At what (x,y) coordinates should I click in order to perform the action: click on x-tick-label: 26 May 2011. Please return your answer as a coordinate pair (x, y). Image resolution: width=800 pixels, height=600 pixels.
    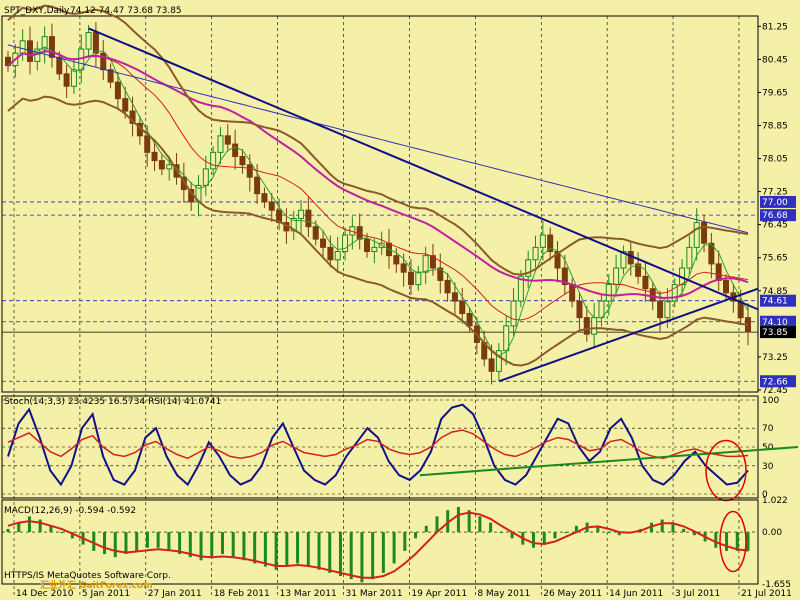
    Looking at the image, I should click on (572, 594).